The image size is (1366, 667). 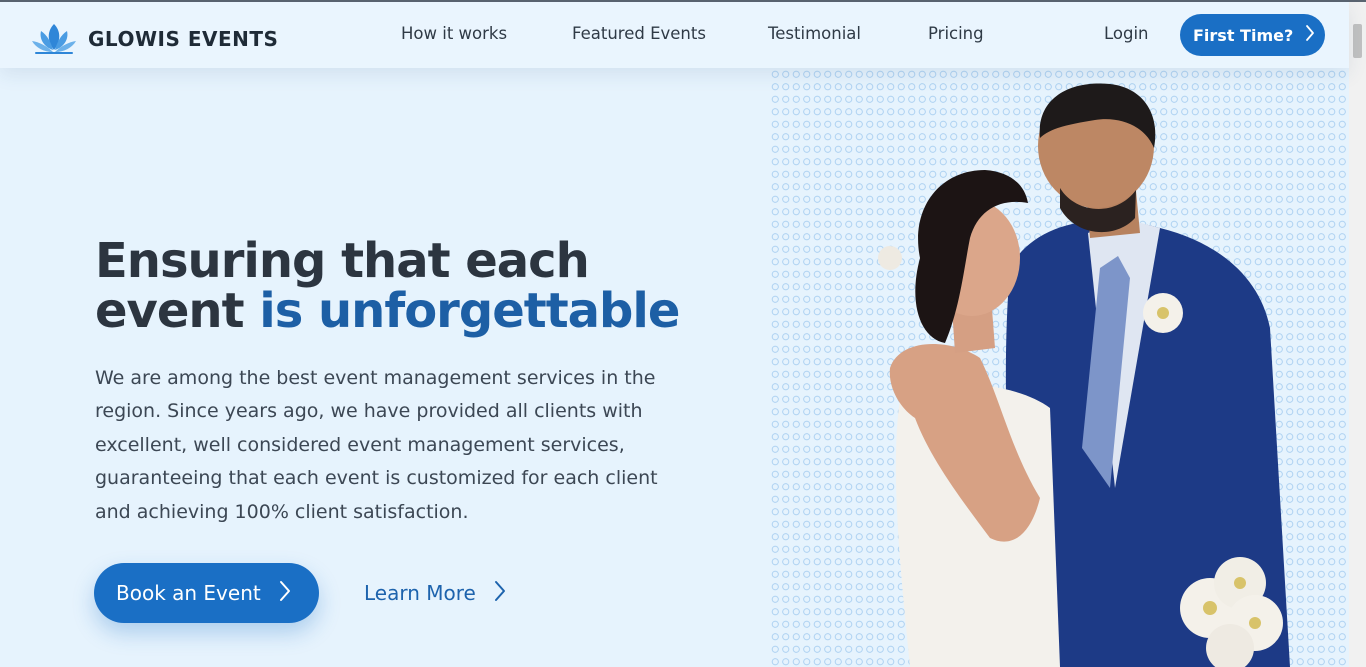 I want to click on learn-more-label: Learn More, so click(x=420, y=593).